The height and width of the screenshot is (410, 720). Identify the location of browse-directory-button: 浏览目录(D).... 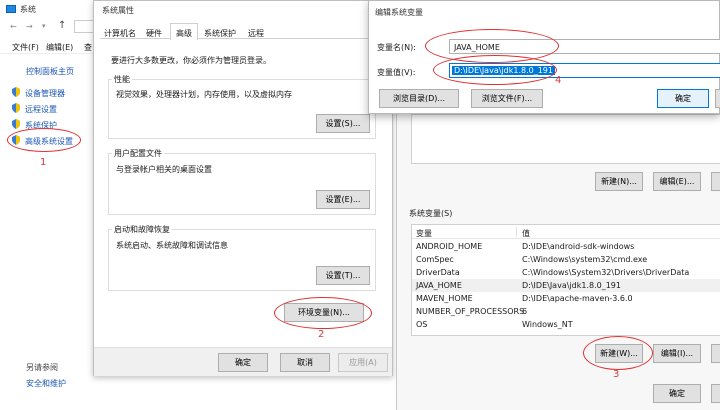
(419, 98).